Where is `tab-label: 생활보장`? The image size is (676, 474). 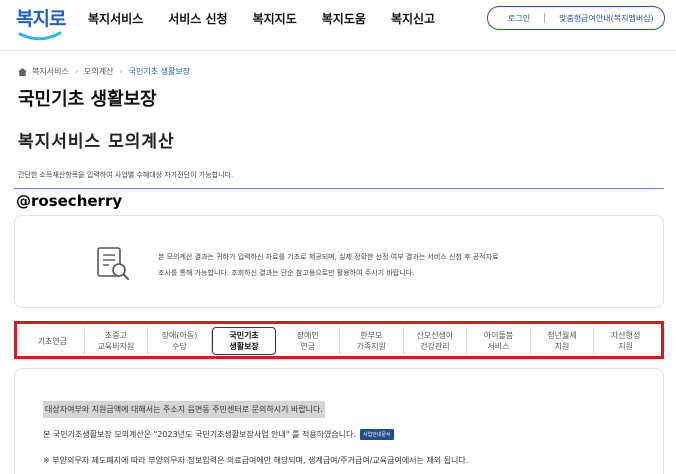 tab-label: 생활보장 is located at coordinates (244, 346).